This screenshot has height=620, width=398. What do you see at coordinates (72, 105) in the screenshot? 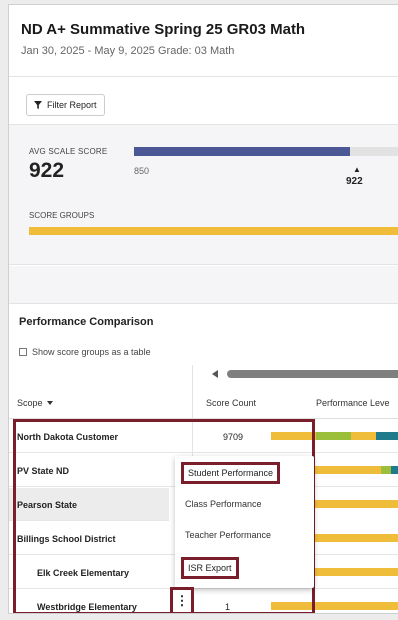
I see `filter-report-label: Filter Report` at bounding box center [72, 105].